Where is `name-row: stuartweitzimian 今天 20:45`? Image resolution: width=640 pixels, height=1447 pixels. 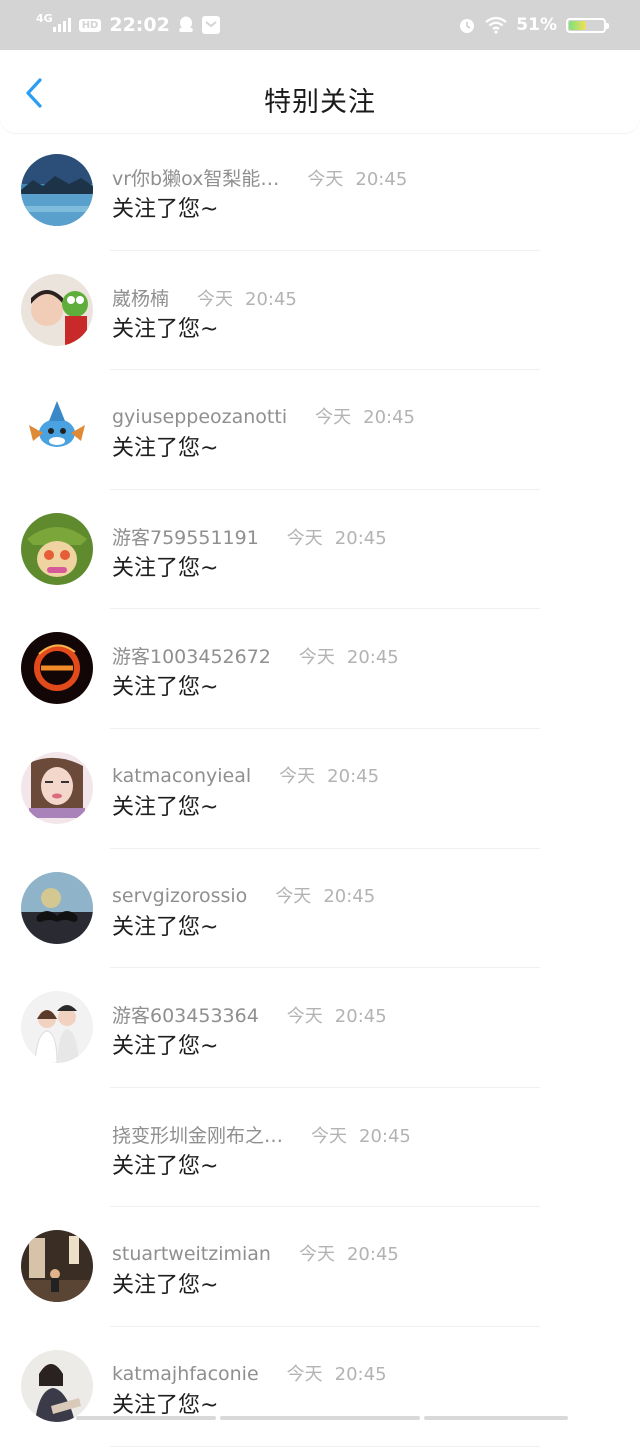
name-row: stuartweitzimian 今天 20:45 is located at coordinates (255, 1253).